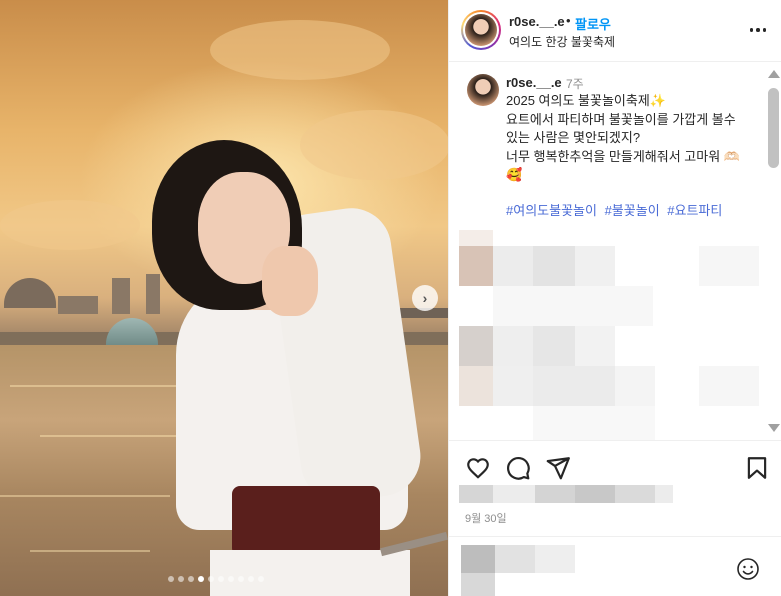 Image resolution: width=781 pixels, height=596 pixels. What do you see at coordinates (216, 579) in the screenshot?
I see `carousel-dots` at bounding box center [216, 579].